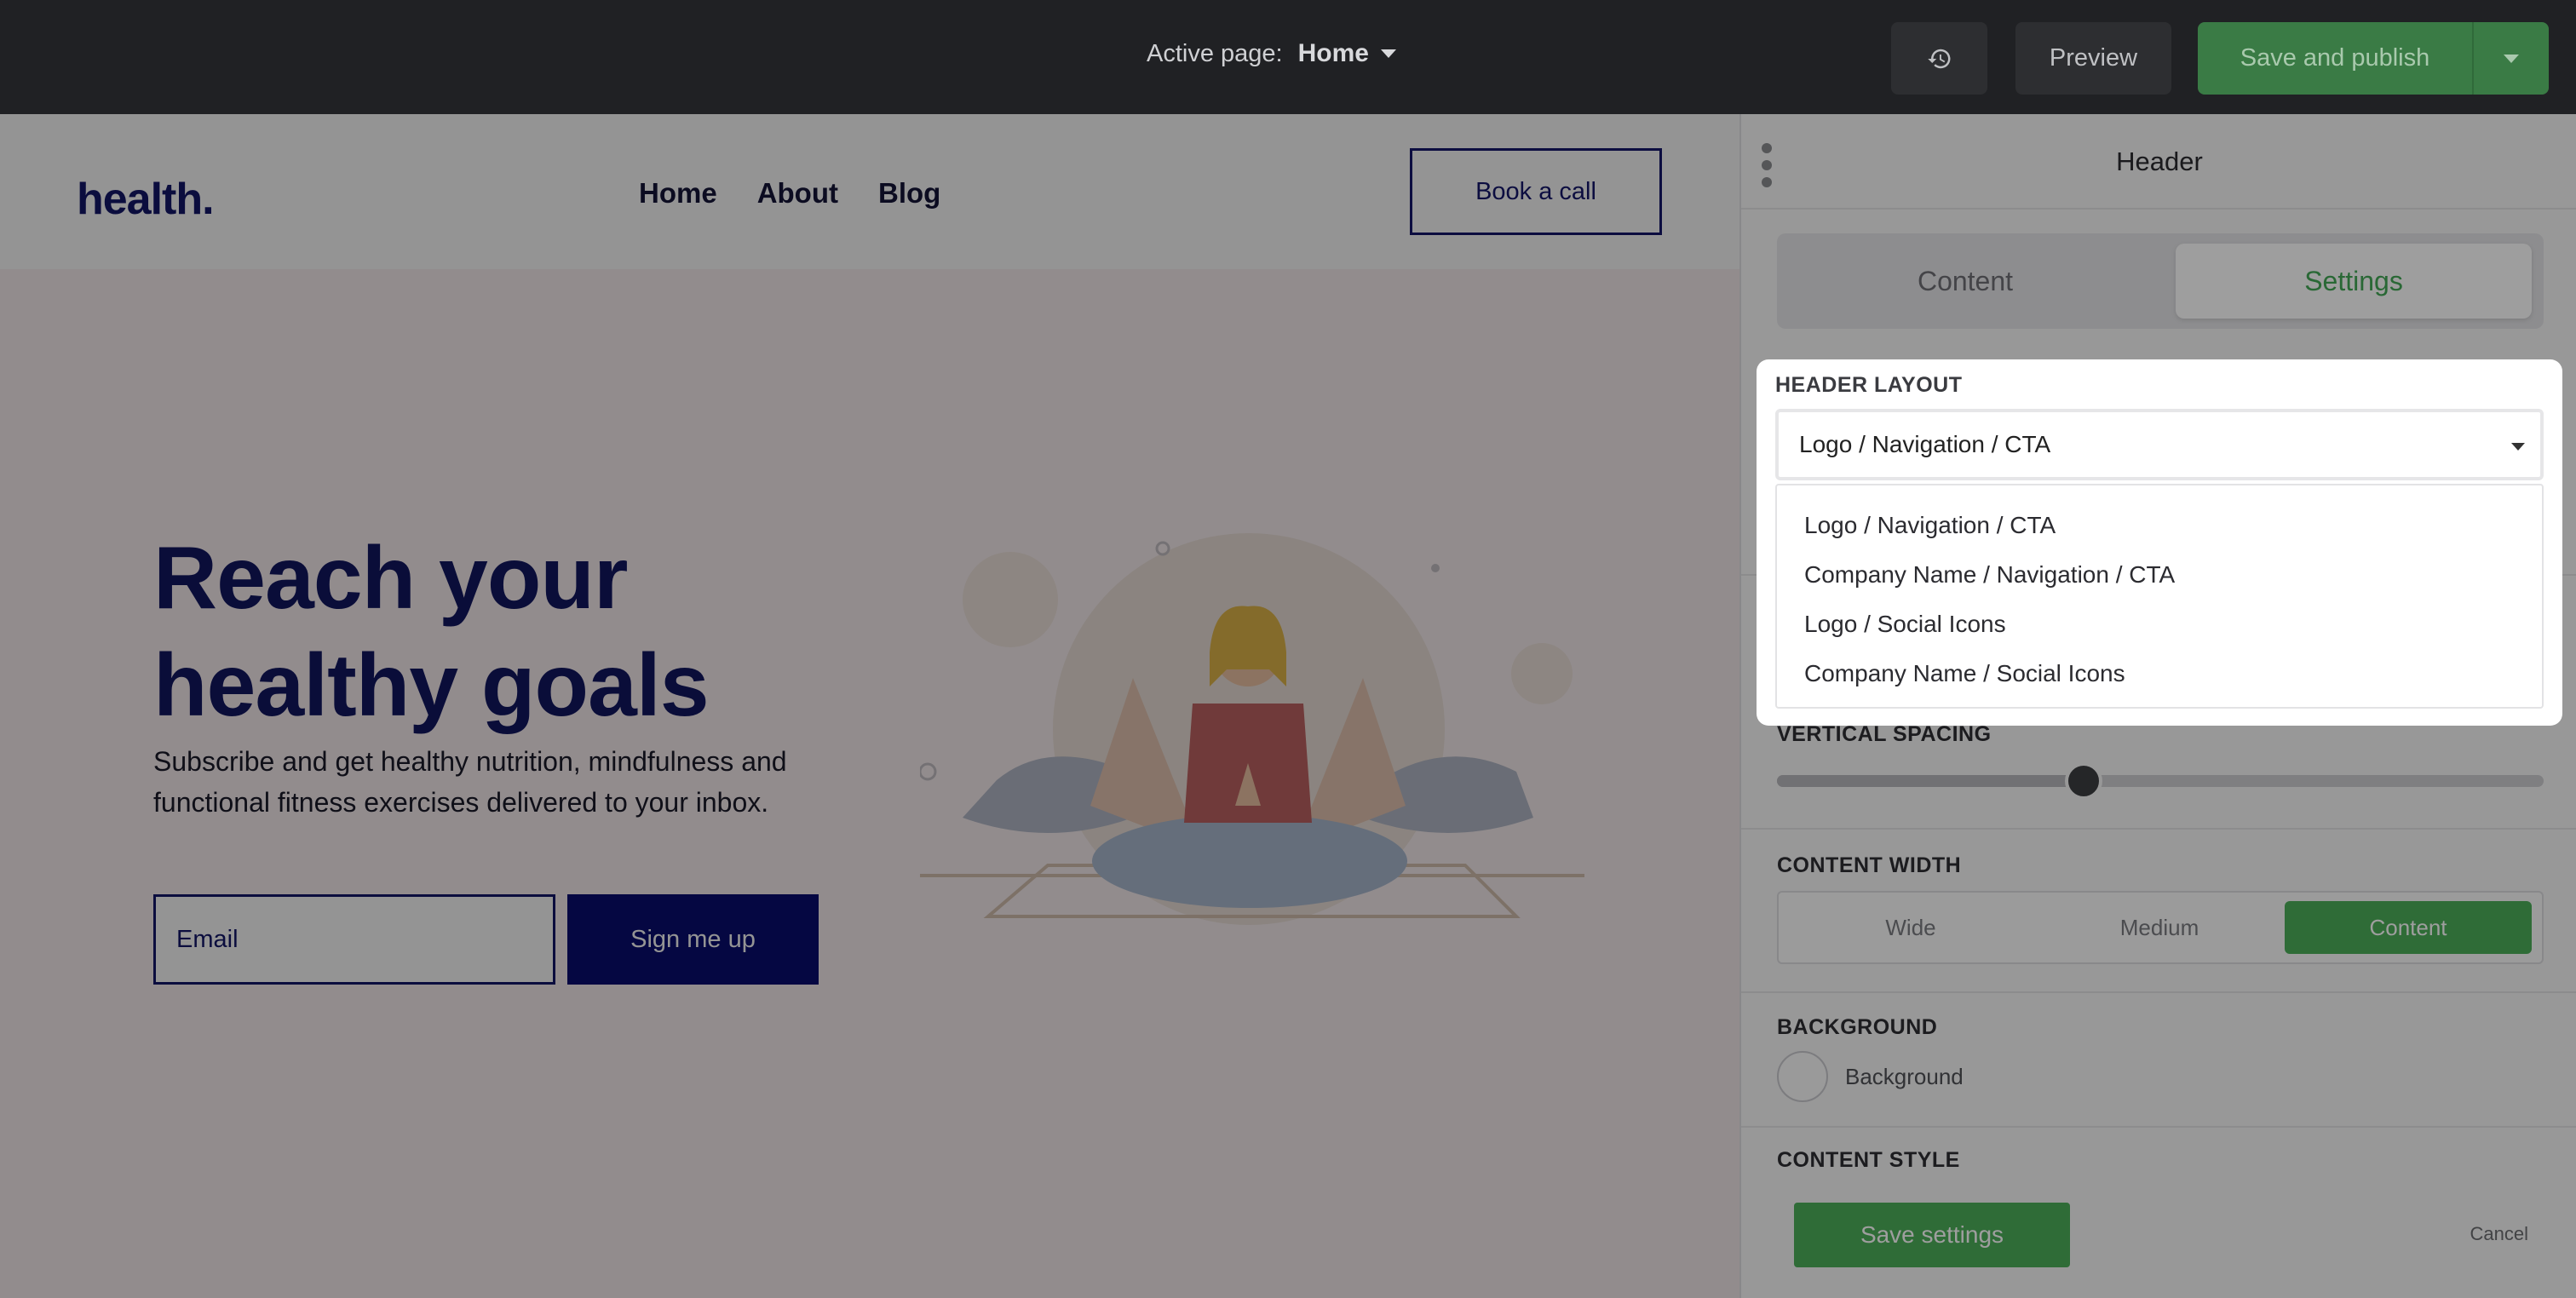 This screenshot has width=2576, height=1298. Describe the element at coordinates (798, 194) in the screenshot. I see `nav-item-about: About` at that location.